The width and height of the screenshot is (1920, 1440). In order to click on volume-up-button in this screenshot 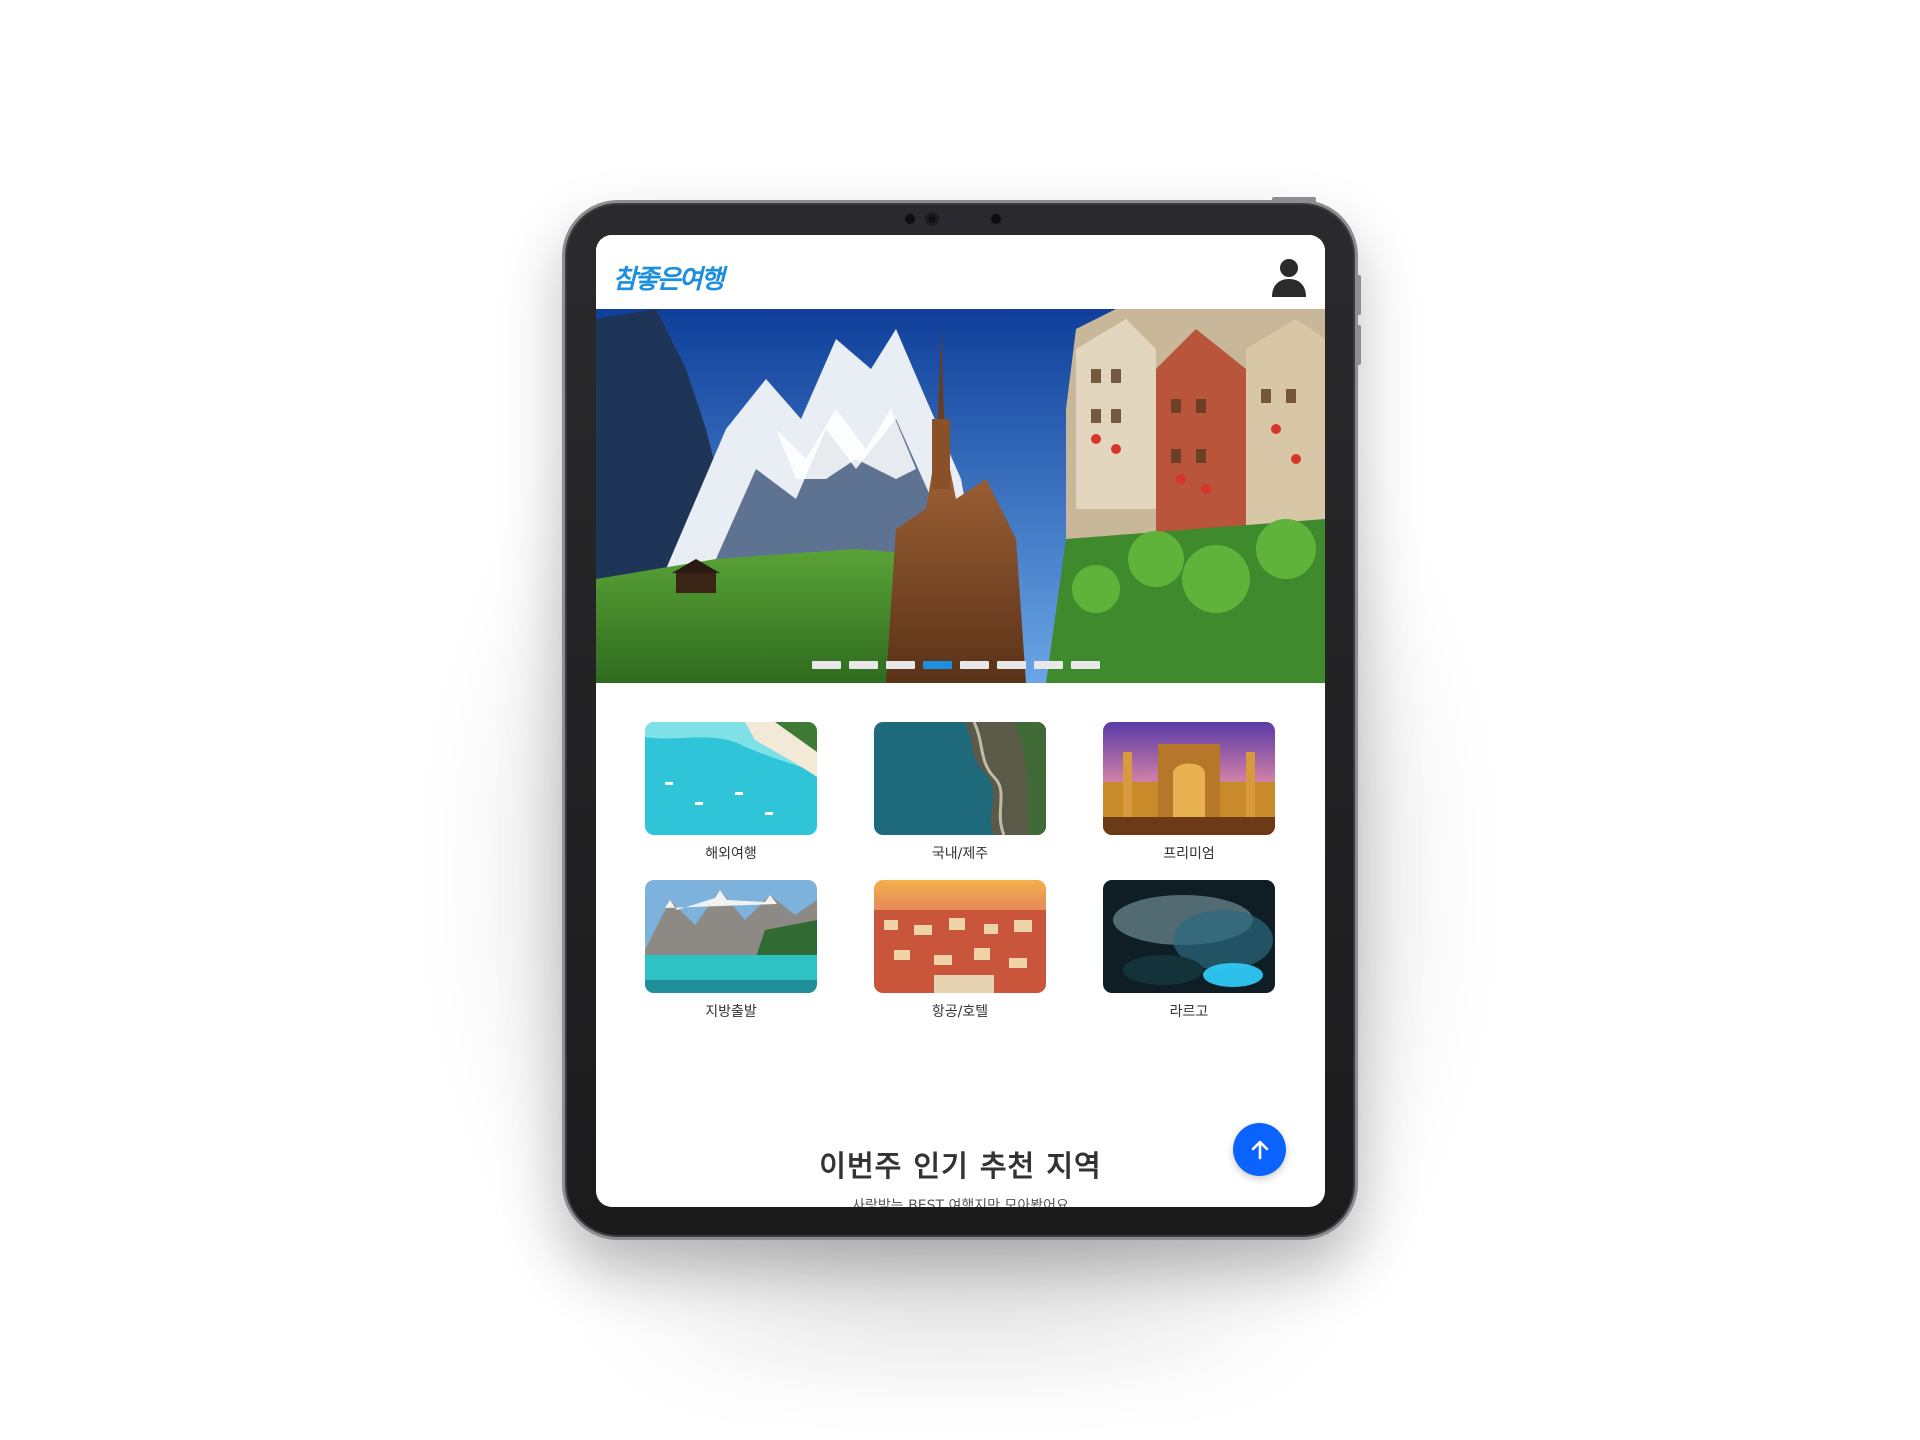, I will do `click(1358, 295)`.